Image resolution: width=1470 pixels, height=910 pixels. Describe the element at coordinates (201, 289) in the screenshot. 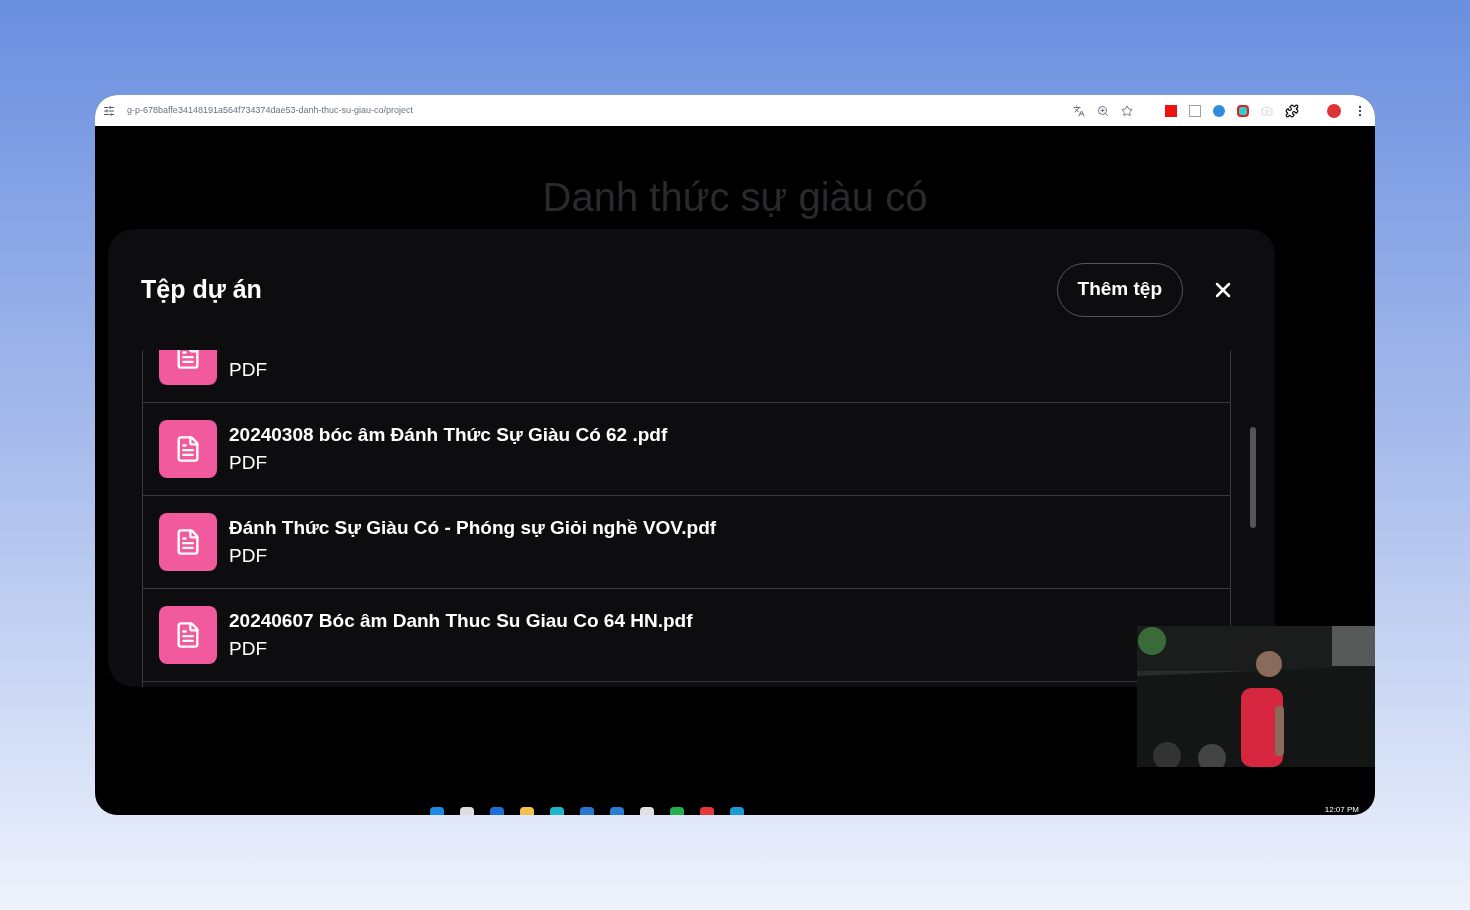

I see `dialog-title: Tệp dự án` at that location.